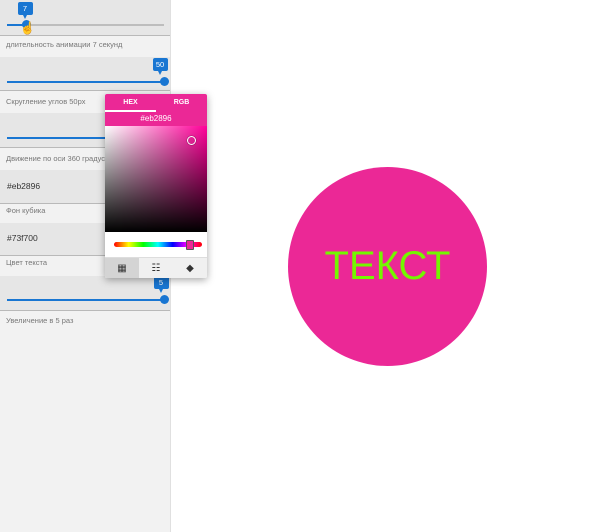 The width and height of the screenshot is (600, 532). I want to click on palette-icon: ▦, so click(122, 268).